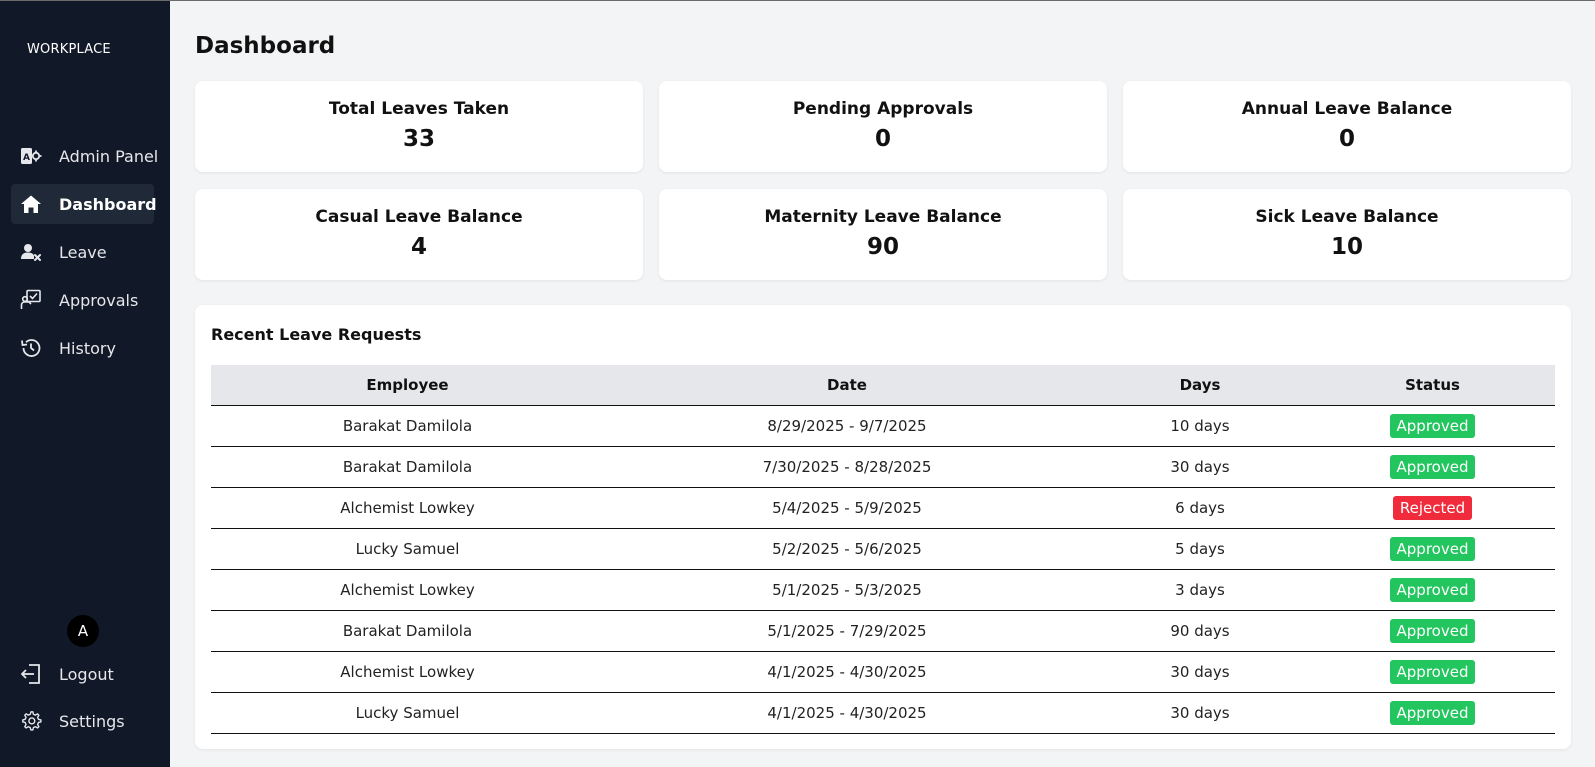 The image size is (1595, 767). I want to click on stat-card-total-leaves: Total Leaves Taken 33, so click(419, 126).